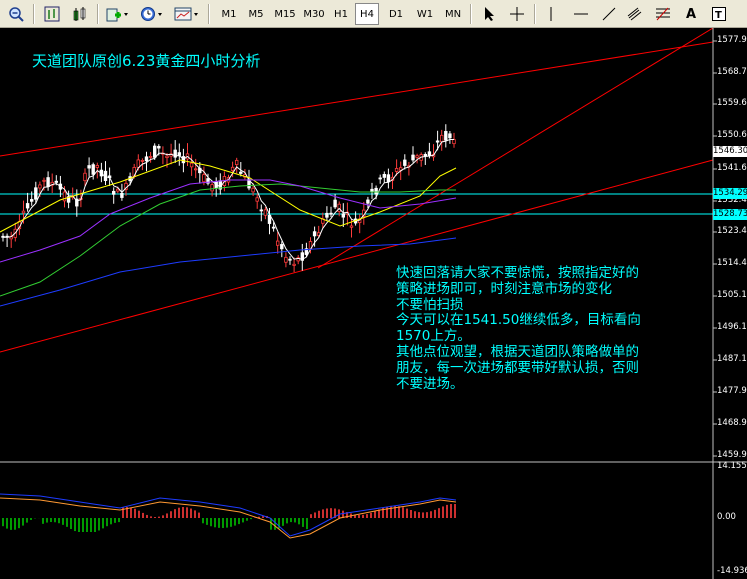 Image resolution: width=747 pixels, height=579 pixels. Describe the element at coordinates (732, 466) in the screenshot. I see `indicator-axis-label: 14.1556` at that location.